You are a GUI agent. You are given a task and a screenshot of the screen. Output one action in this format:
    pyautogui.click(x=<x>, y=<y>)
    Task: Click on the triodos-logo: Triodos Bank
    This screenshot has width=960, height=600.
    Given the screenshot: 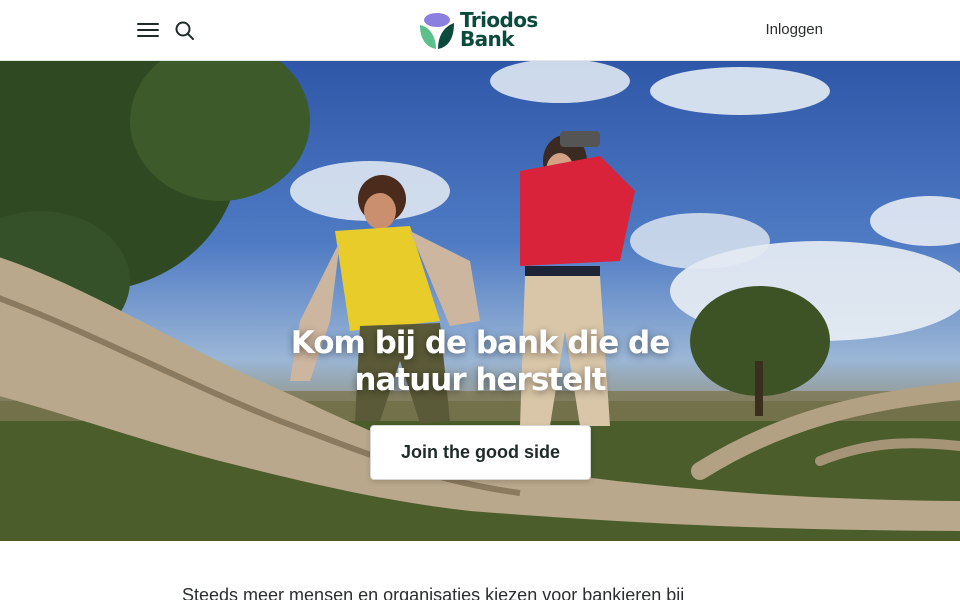 What is the action you would take?
    pyautogui.click(x=481, y=30)
    